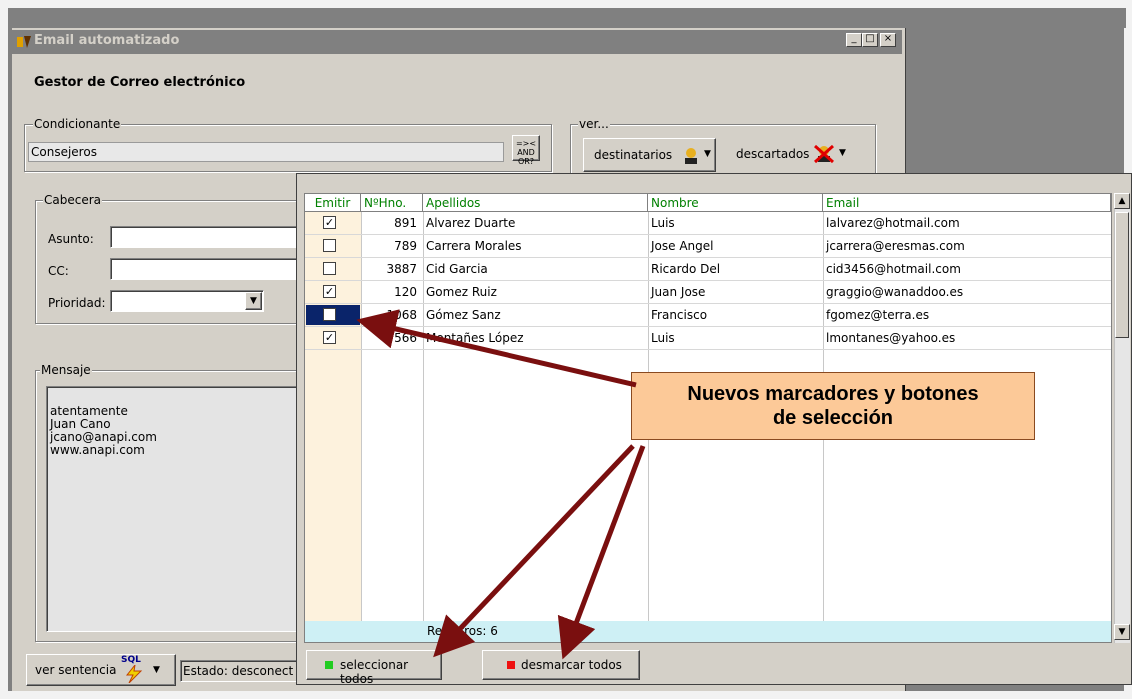 This screenshot has height=699, width=1132. Describe the element at coordinates (401, 269) in the screenshot. I see `numero-cell: 3887` at that location.